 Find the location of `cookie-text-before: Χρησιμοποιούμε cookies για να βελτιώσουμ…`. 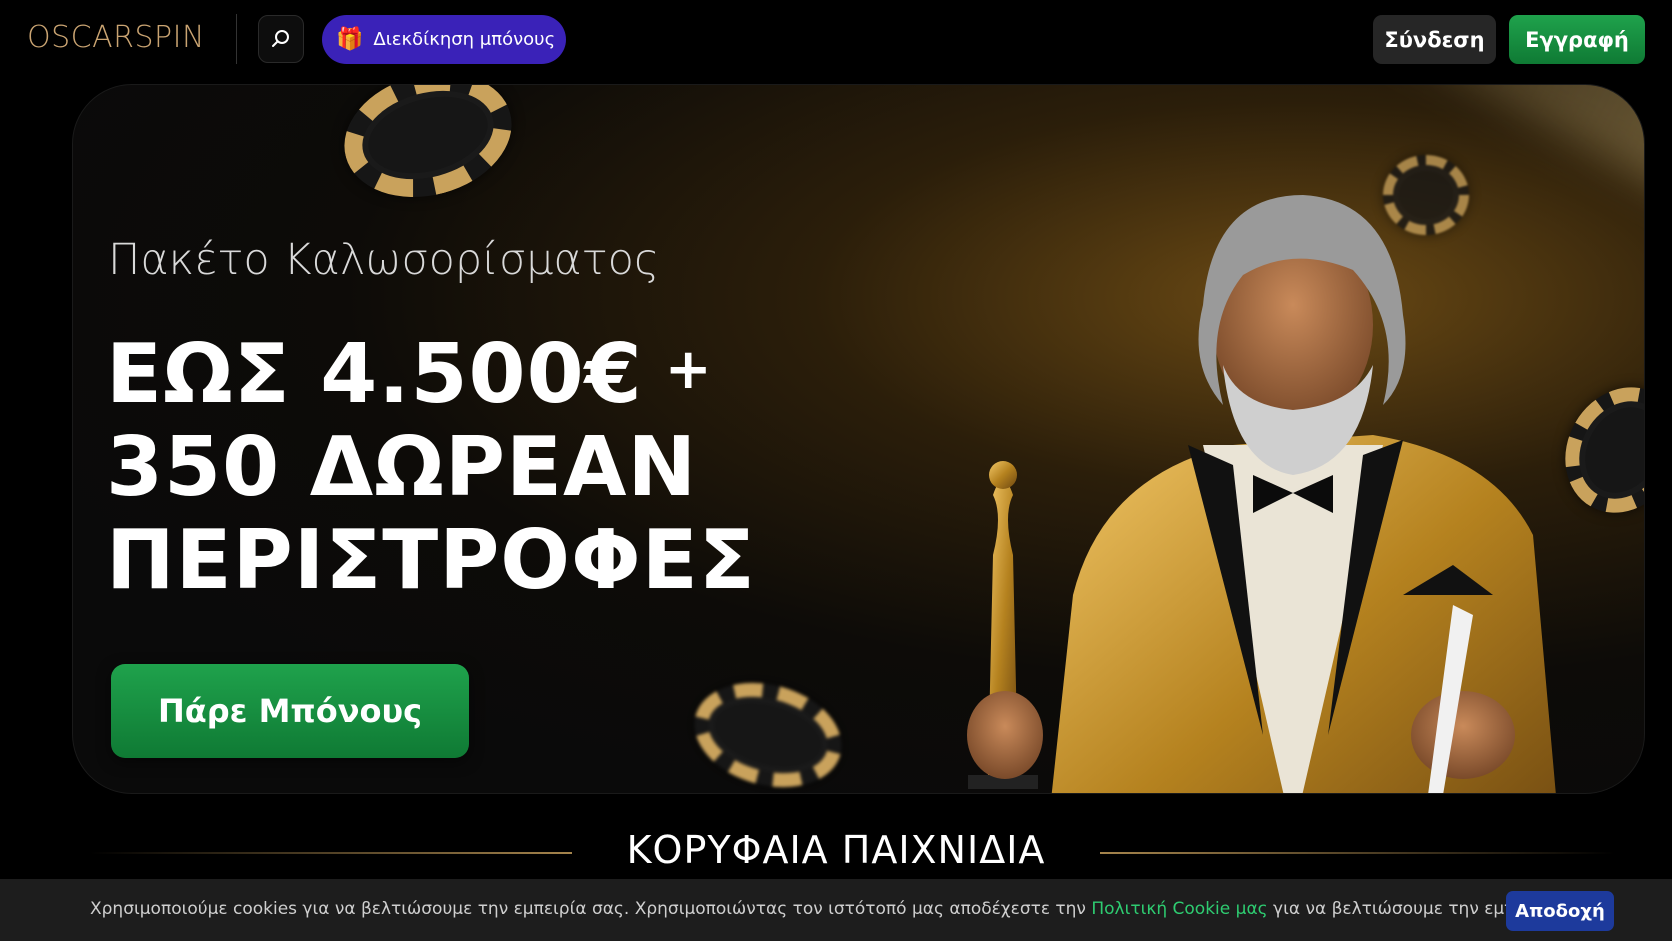

cookie-text-before: Χρησιμοποιούμε cookies για να βελτιώσουμ… is located at coordinates (591, 909).